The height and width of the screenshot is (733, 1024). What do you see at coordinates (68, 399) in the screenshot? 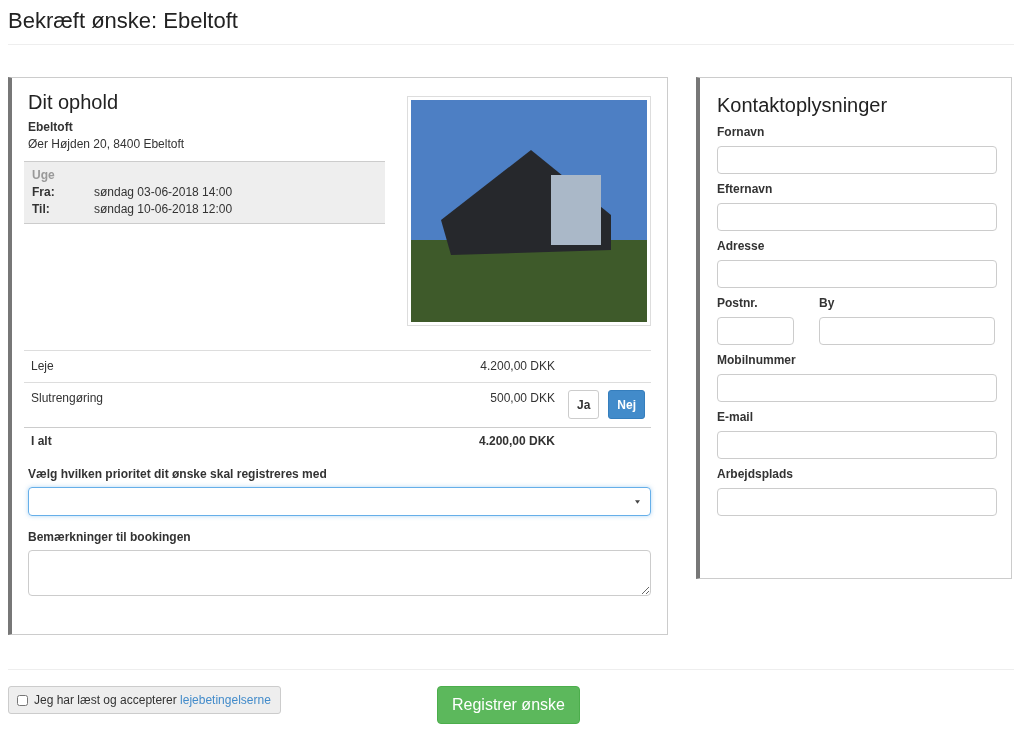
I see `price-label: Slutrengøring` at bounding box center [68, 399].